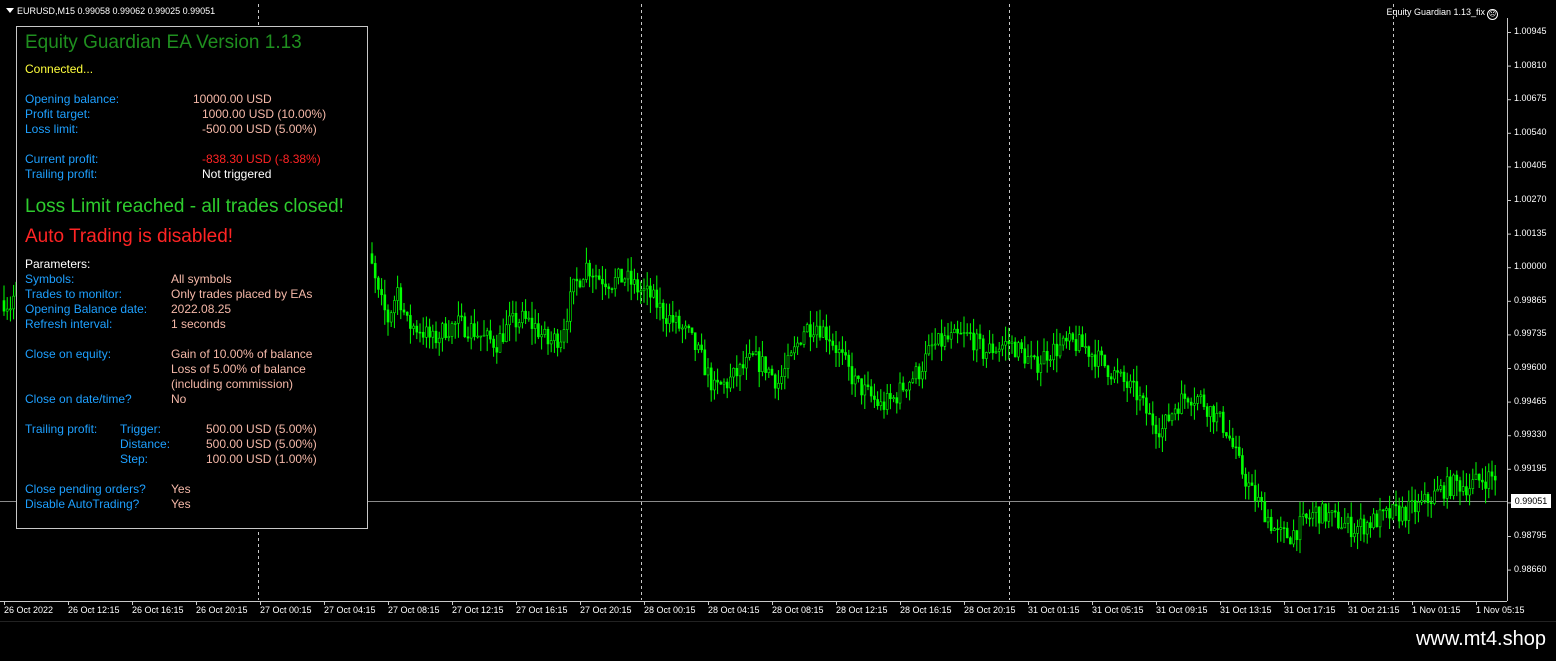 The height and width of the screenshot is (661, 1556). What do you see at coordinates (1530, 467) in the screenshot?
I see `price-tick-label: 0.99195` at bounding box center [1530, 467].